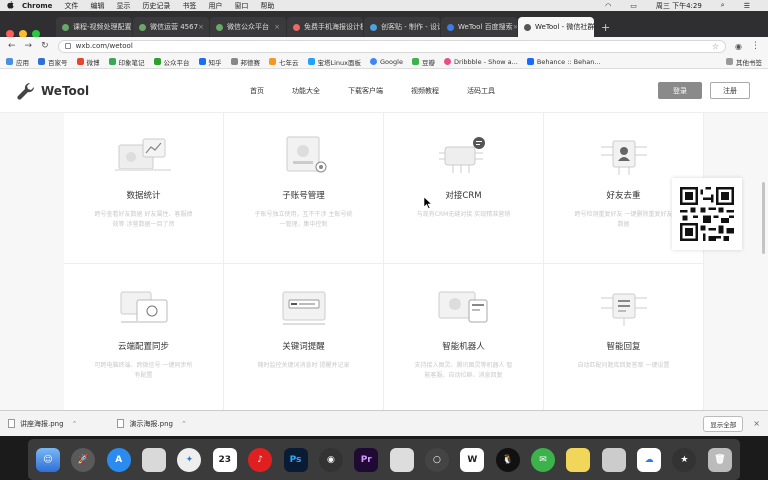 The width and height of the screenshot is (768, 480). I want to click on menu-edit: 编辑, so click(97, 6).